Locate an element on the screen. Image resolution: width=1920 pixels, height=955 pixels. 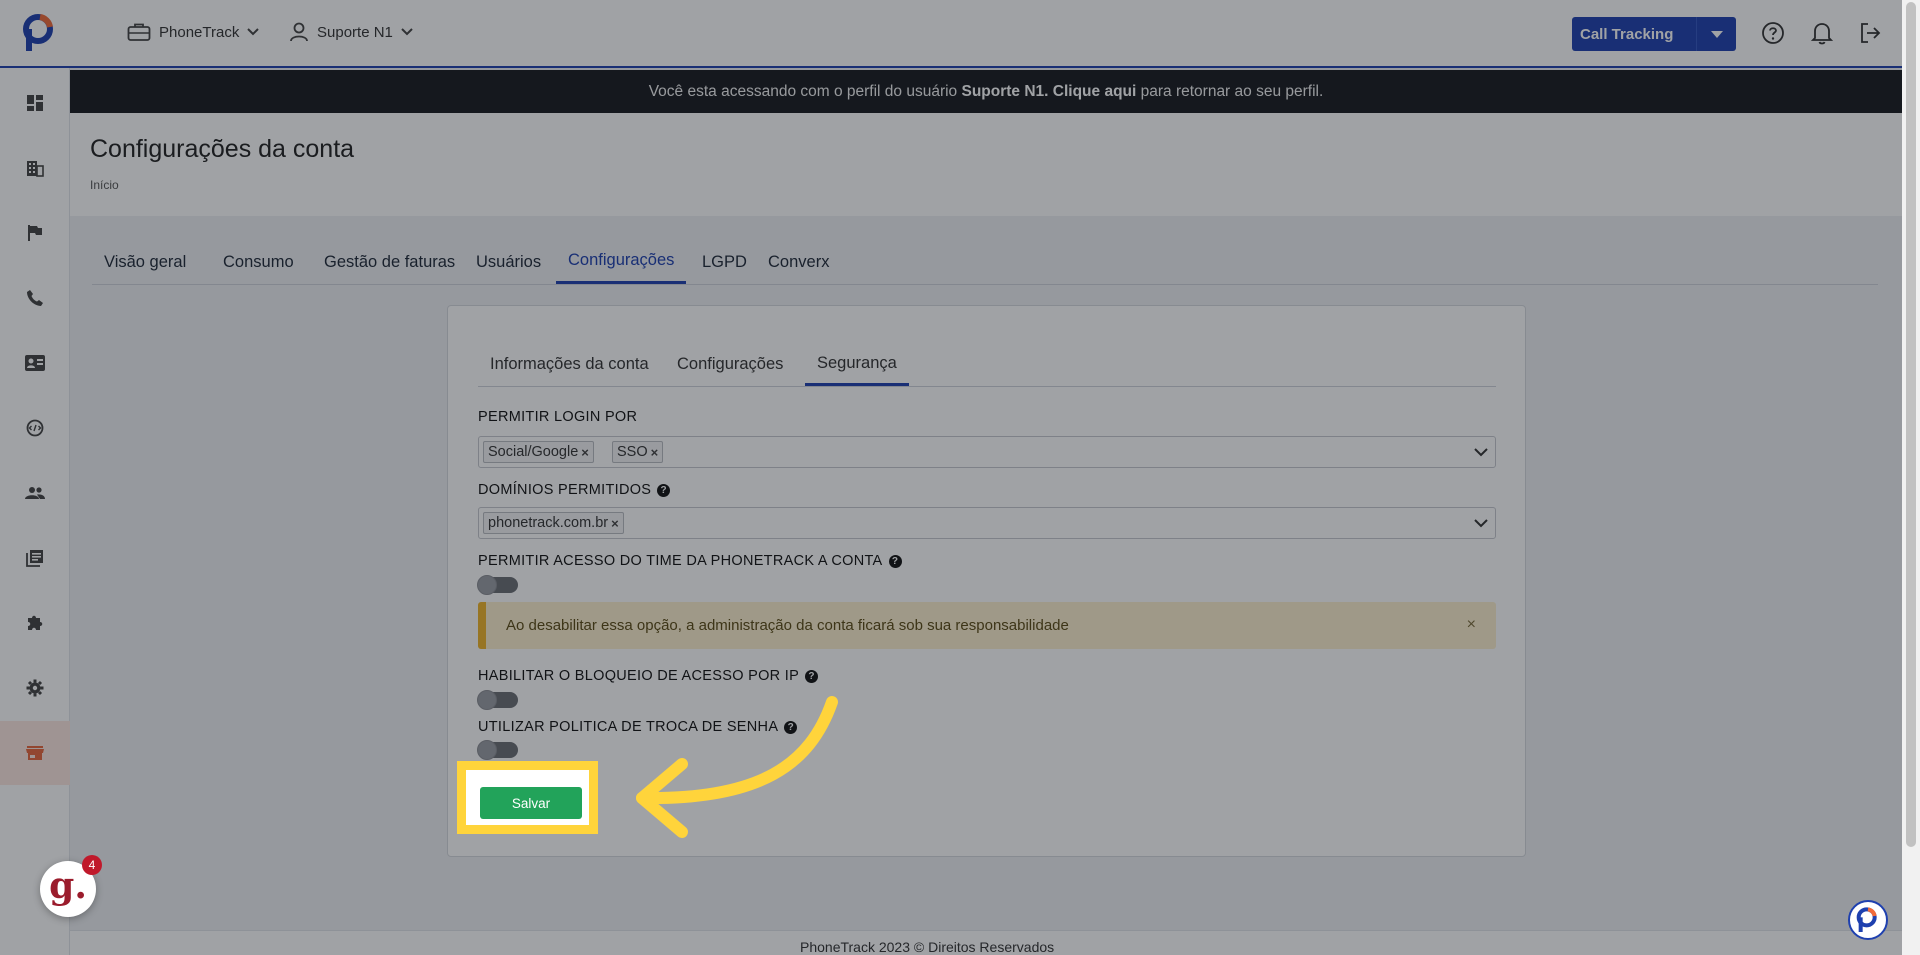
chip-social-google: Social/Google × is located at coordinates (538, 452).